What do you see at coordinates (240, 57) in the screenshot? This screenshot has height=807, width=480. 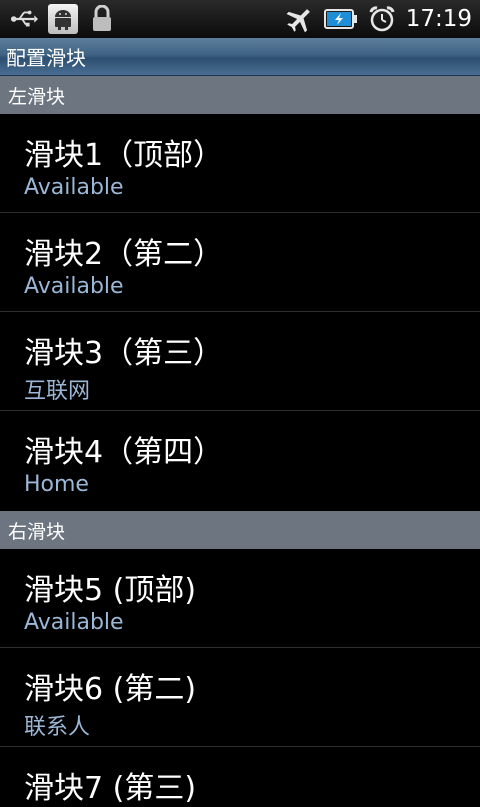 I see `page-title: 配置滑块` at bounding box center [240, 57].